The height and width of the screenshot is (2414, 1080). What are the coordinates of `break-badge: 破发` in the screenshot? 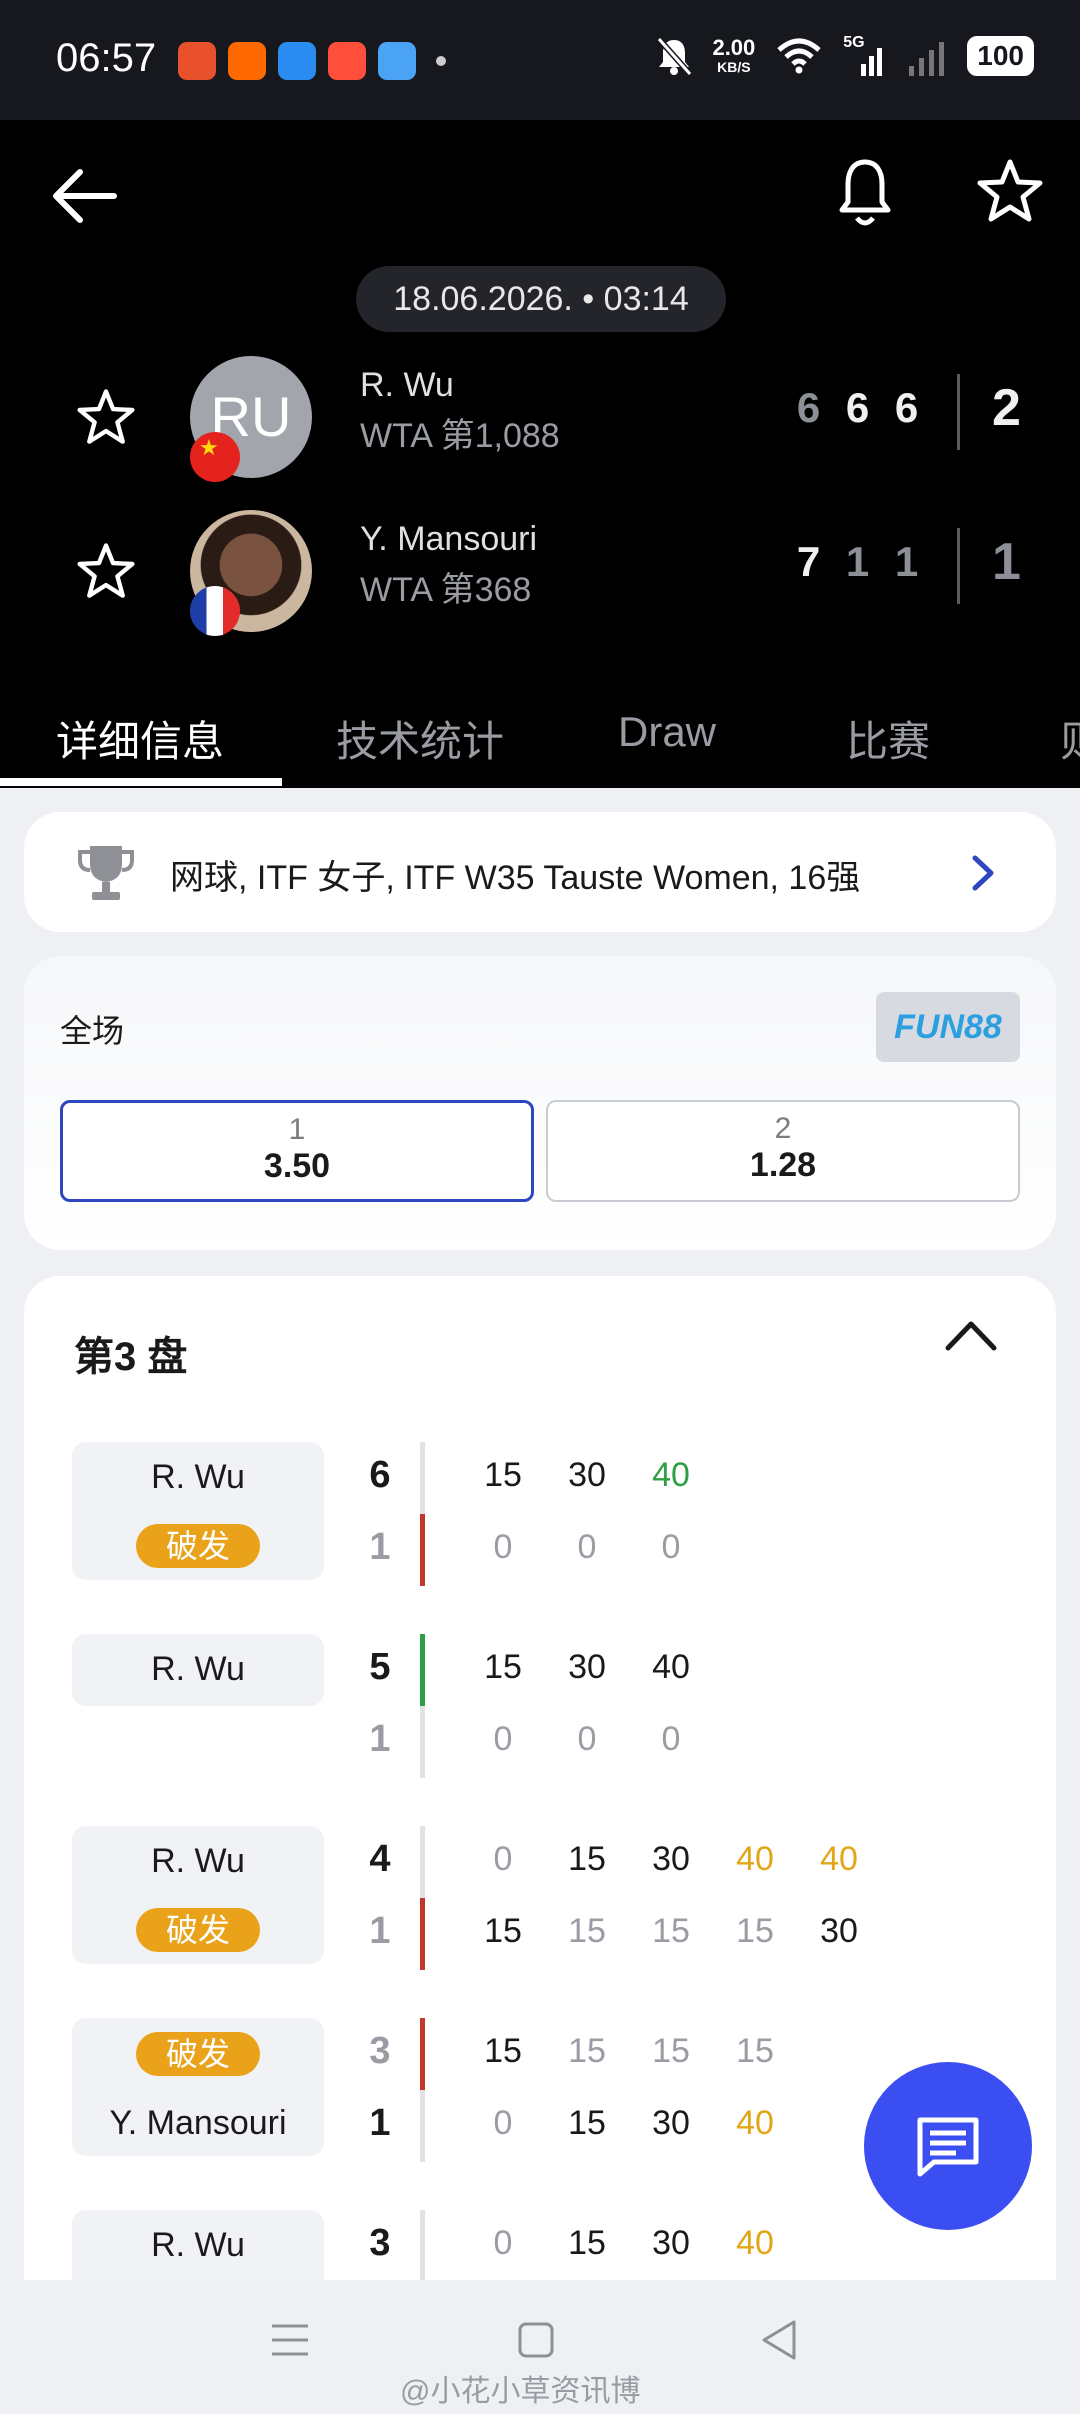 It's located at (198, 2054).